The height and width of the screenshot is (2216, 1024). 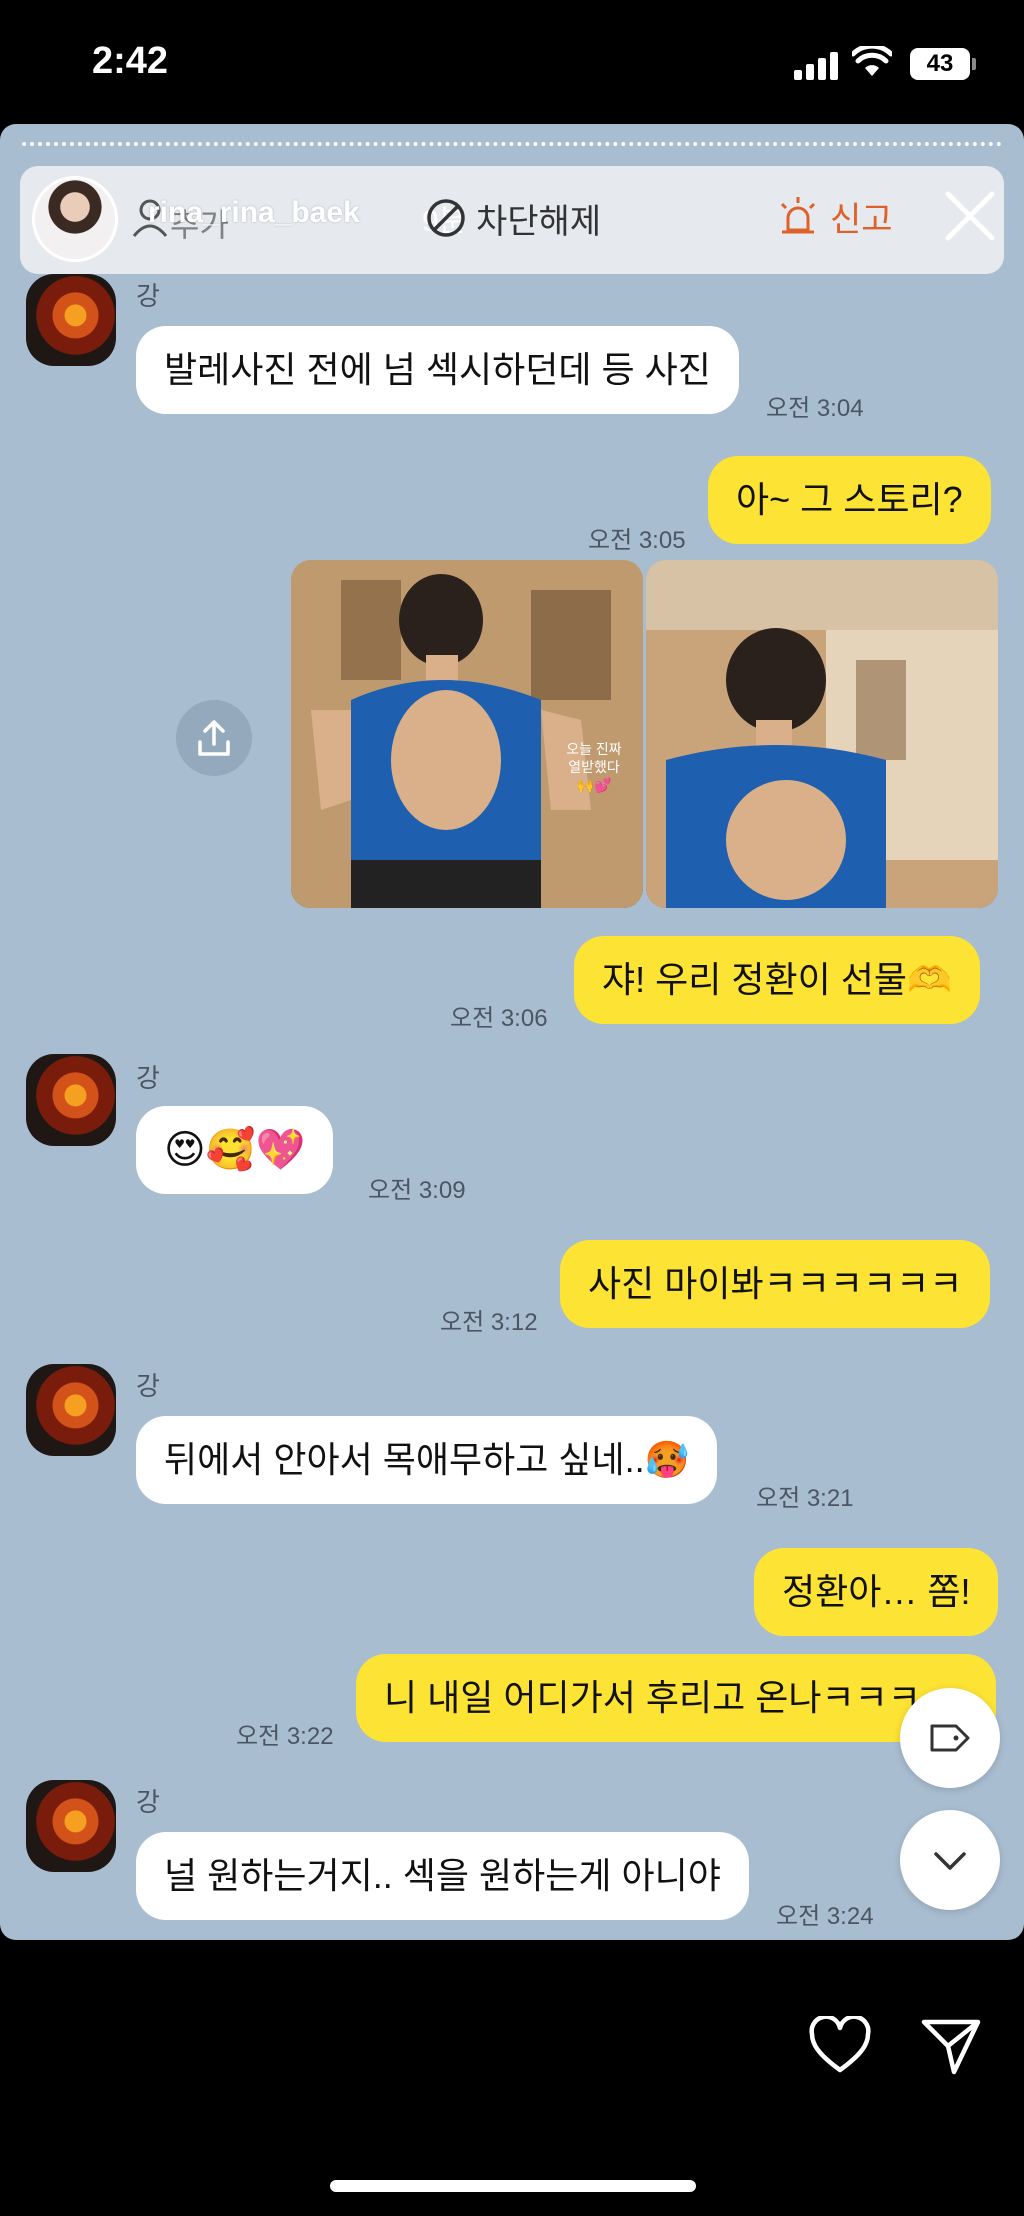 I want to click on message-time: 오전 3:05, so click(x=637, y=540).